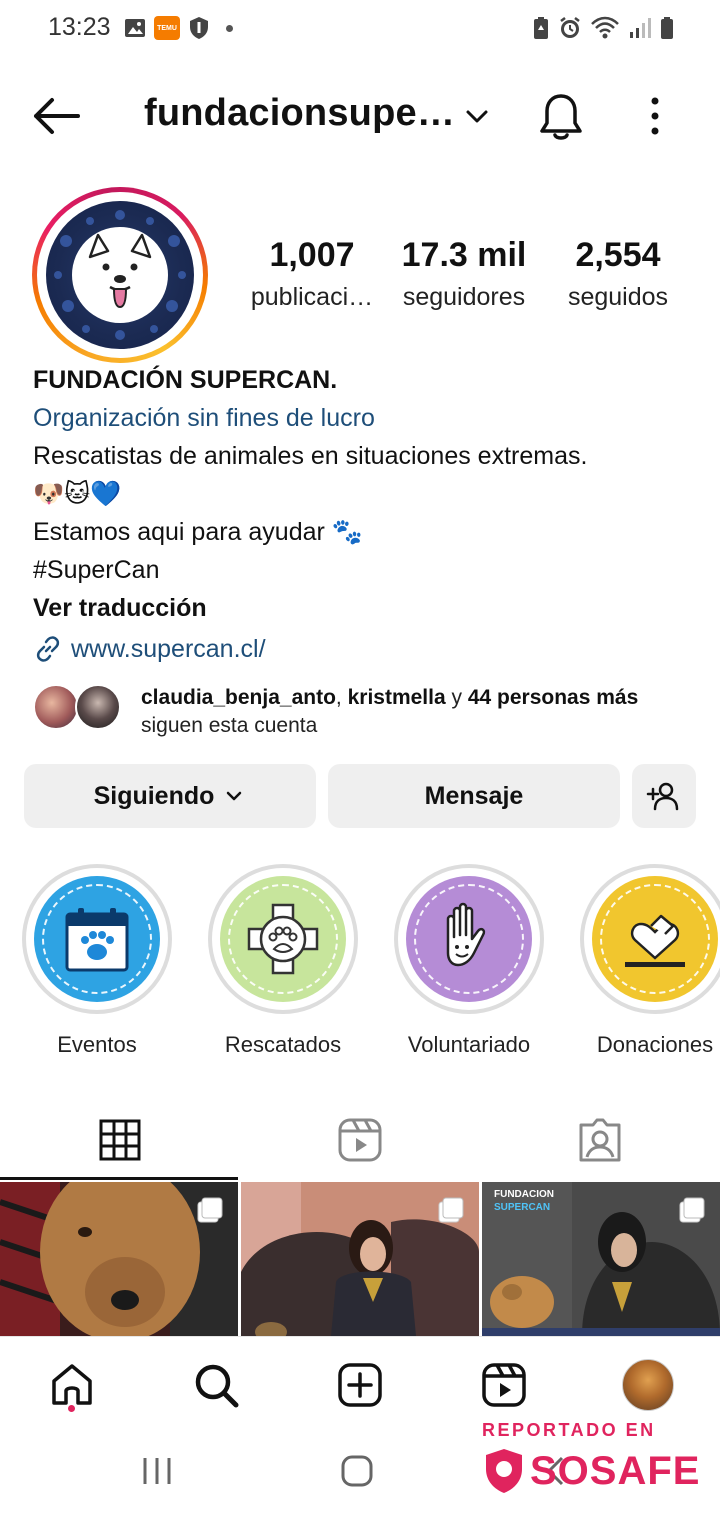  I want to click on sosafe-shield-icon, so click(504, 1471).